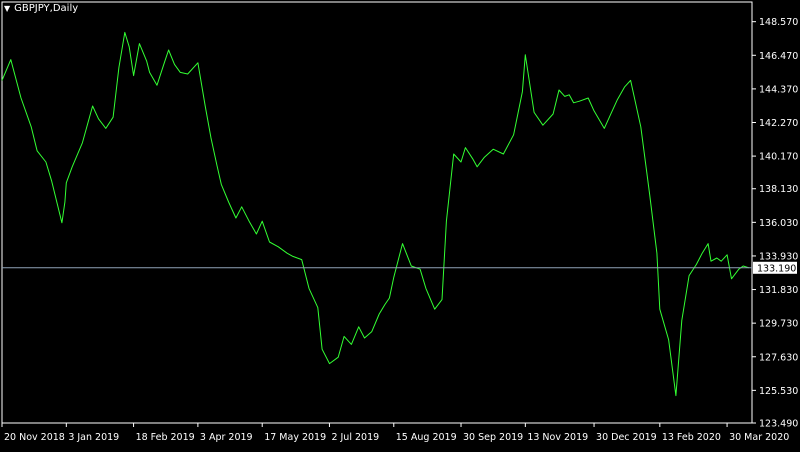 The image size is (800, 452). I want to click on y-tick-label: 140.170, so click(778, 157).